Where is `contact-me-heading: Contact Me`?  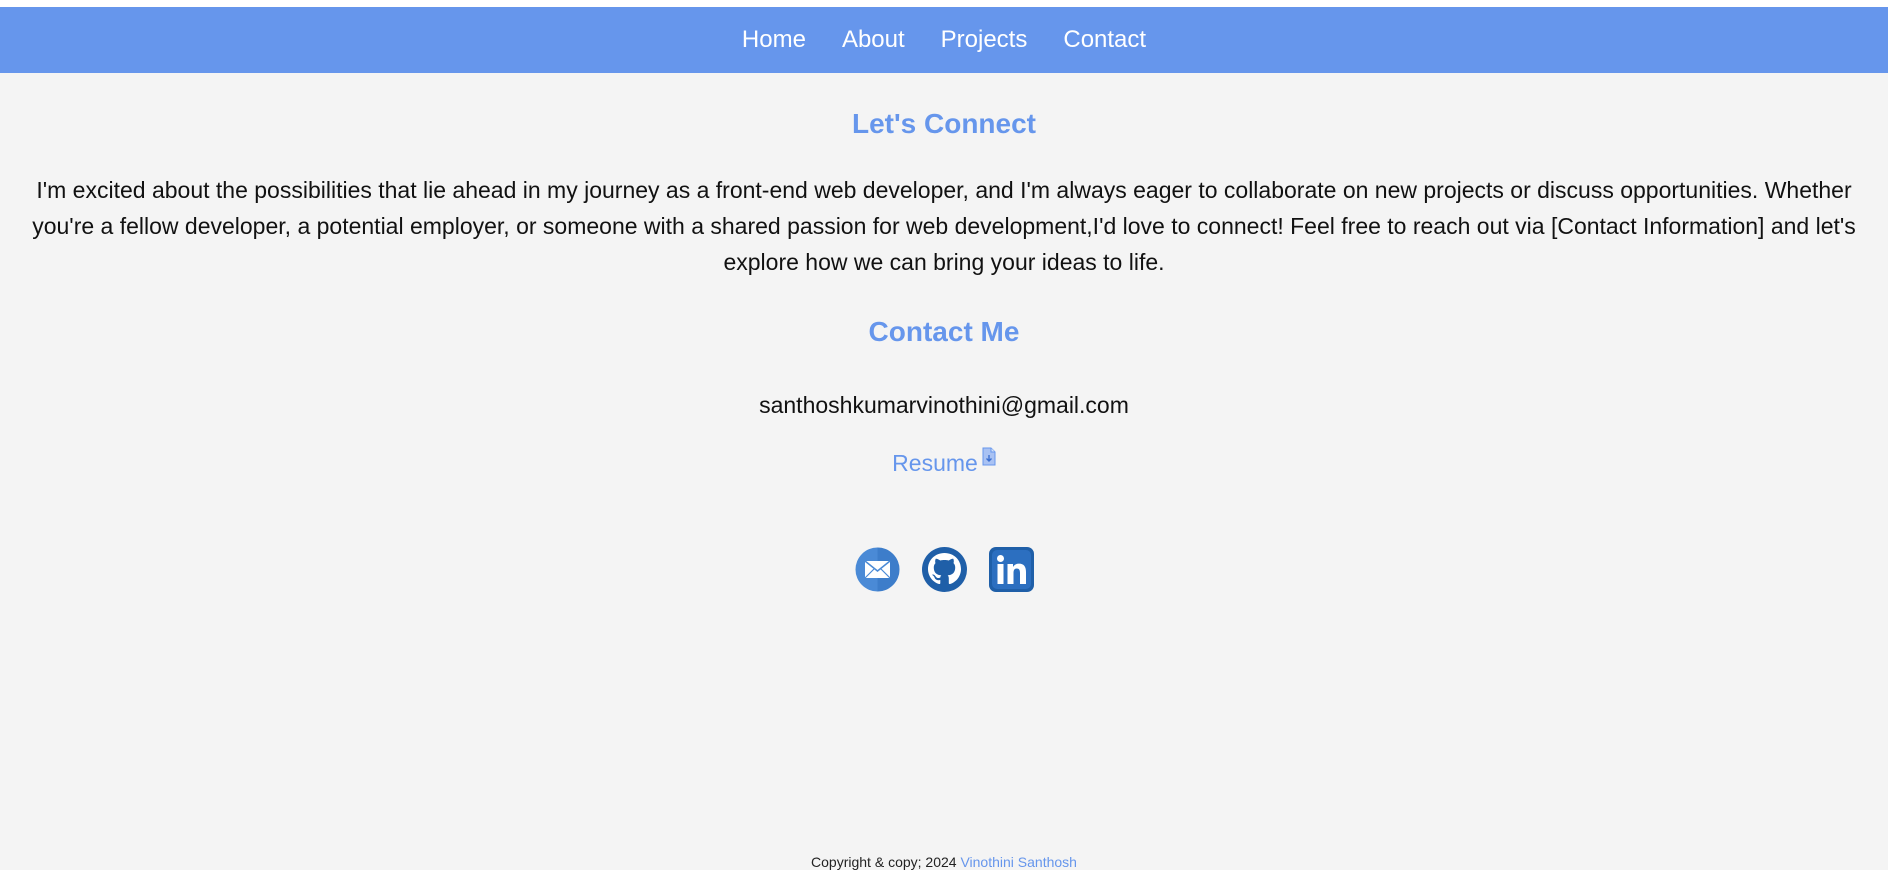
contact-me-heading: Contact Me is located at coordinates (944, 331).